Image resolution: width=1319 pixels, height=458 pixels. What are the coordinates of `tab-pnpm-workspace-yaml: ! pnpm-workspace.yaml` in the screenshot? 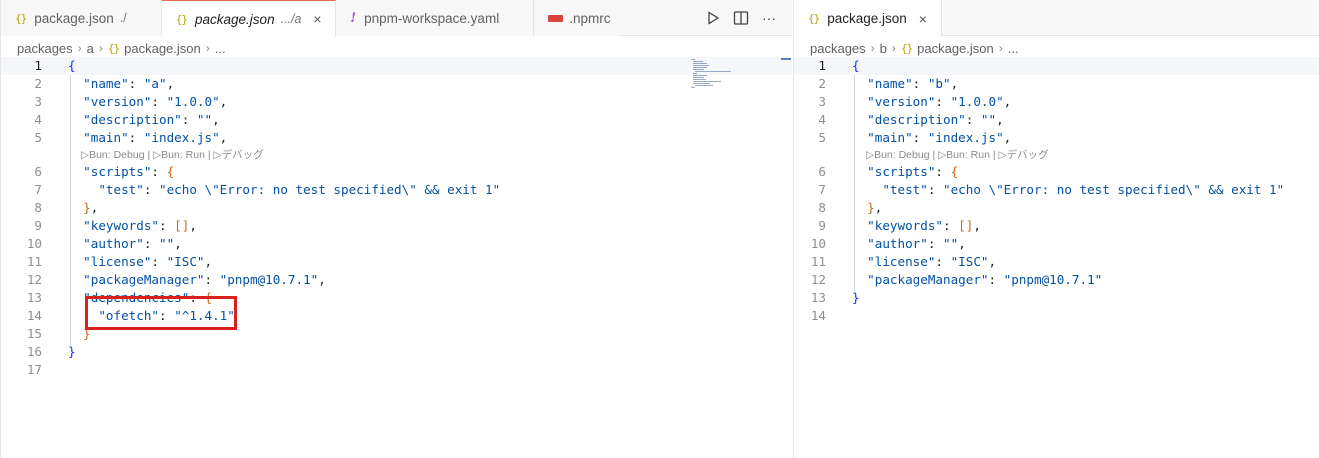 It's located at (435, 18).